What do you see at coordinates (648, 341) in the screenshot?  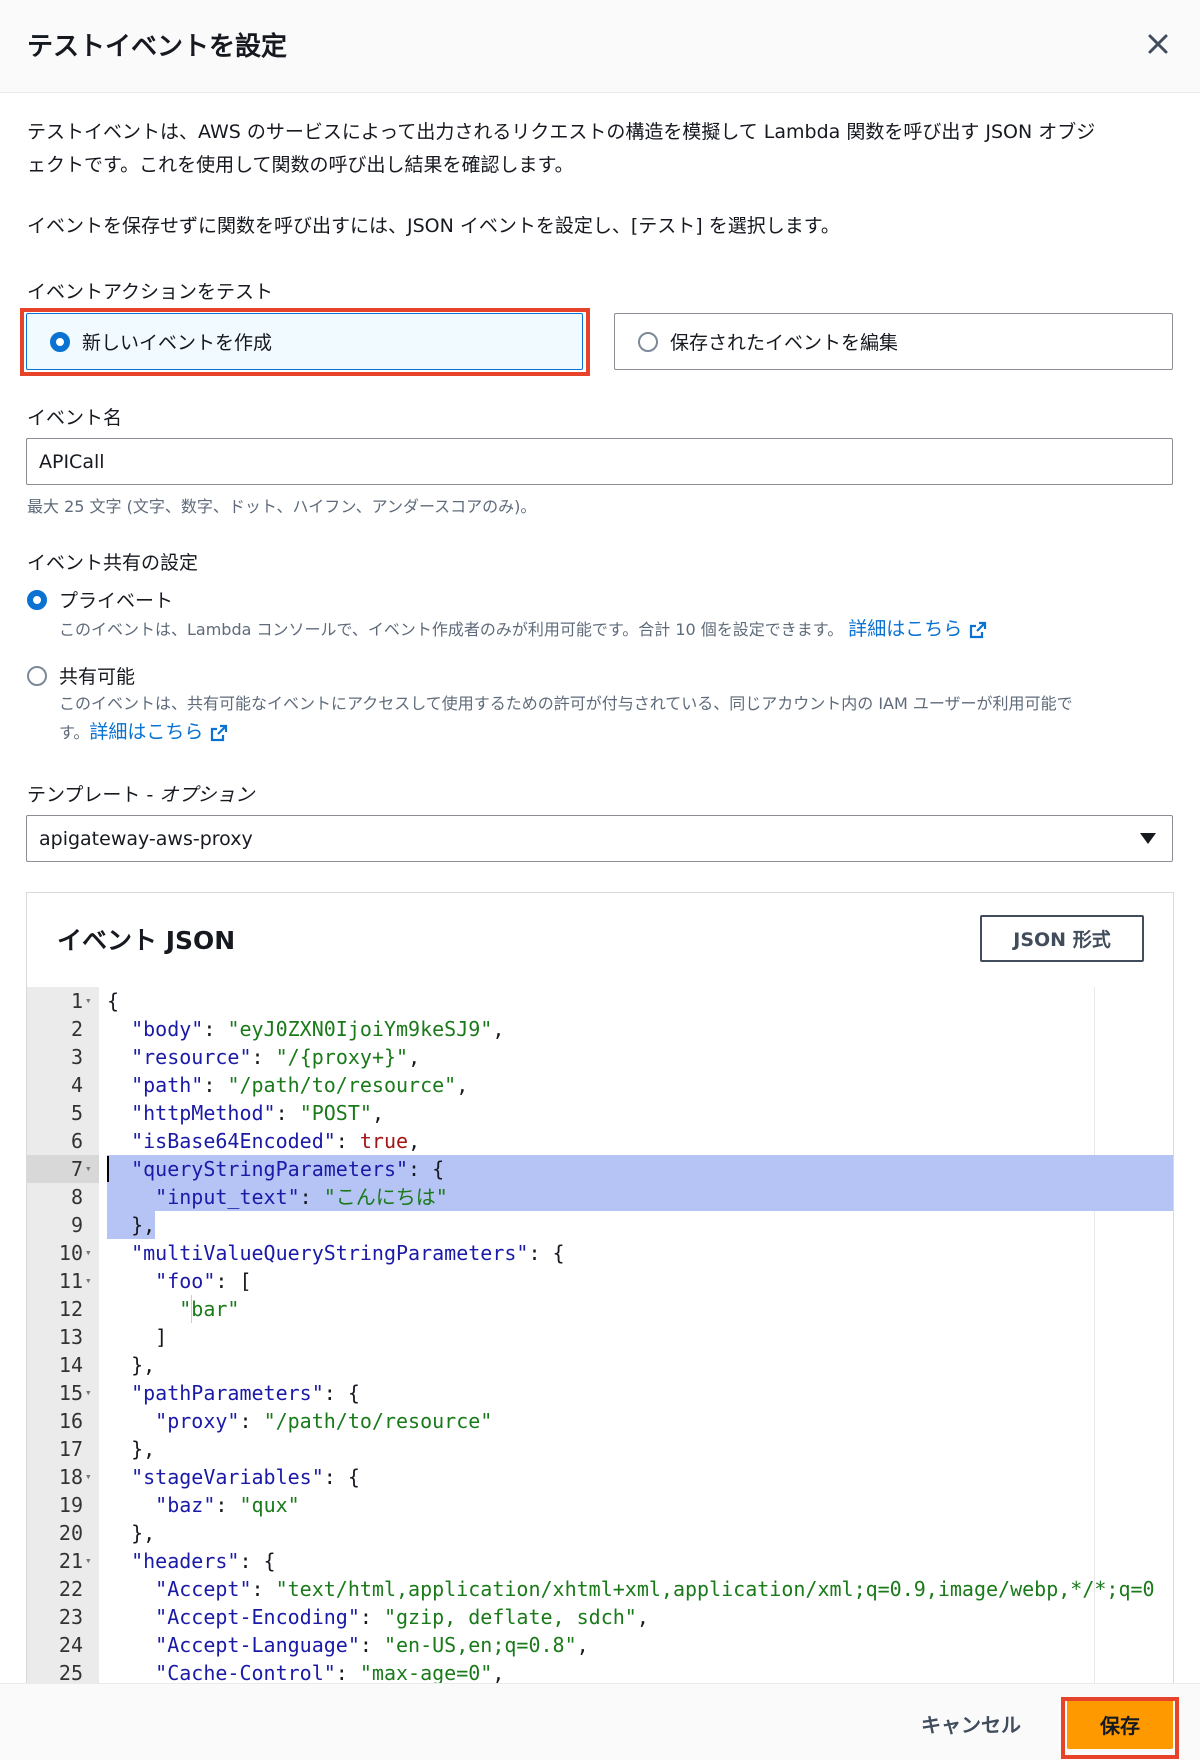 I see `radio-edit-saved` at bounding box center [648, 341].